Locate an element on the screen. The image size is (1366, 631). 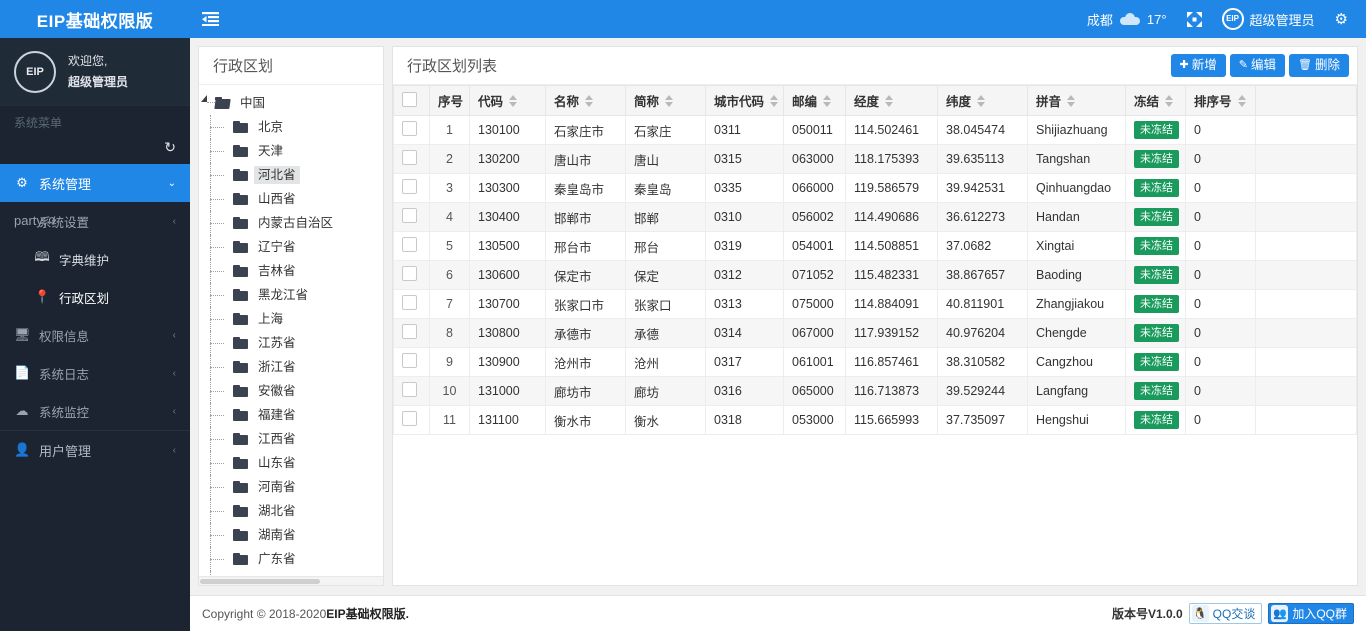
sidebar-item-system-settings: party;⚪ 系统设置 ‹ is located at coordinates (95, 221).